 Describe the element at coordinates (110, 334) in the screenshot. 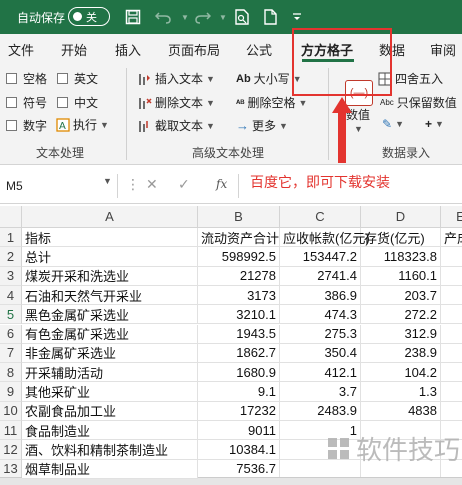

I see `table-cell: 有色金属矿采选业` at that location.